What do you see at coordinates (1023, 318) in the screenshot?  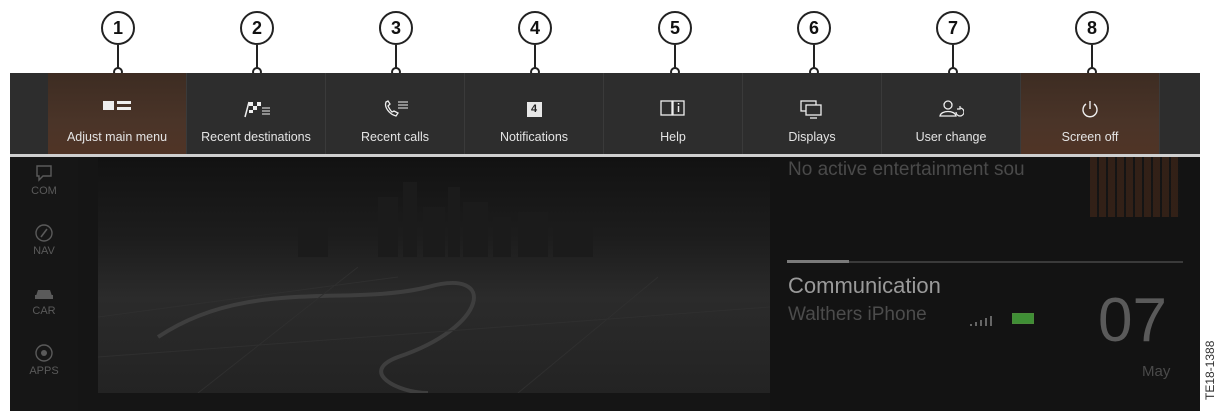 I see `battery-icon` at bounding box center [1023, 318].